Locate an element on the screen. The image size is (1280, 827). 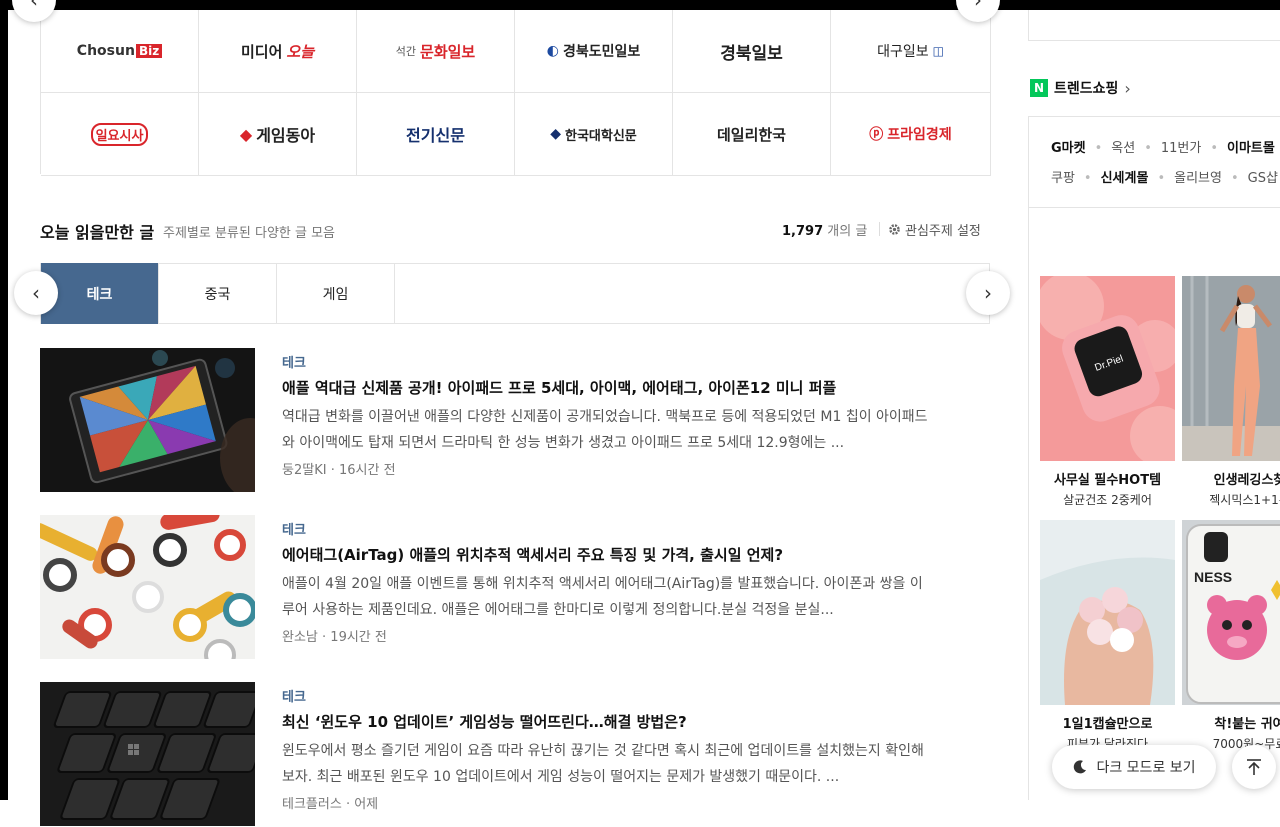
shop-link: GS샵 is located at coordinates (1263, 178).